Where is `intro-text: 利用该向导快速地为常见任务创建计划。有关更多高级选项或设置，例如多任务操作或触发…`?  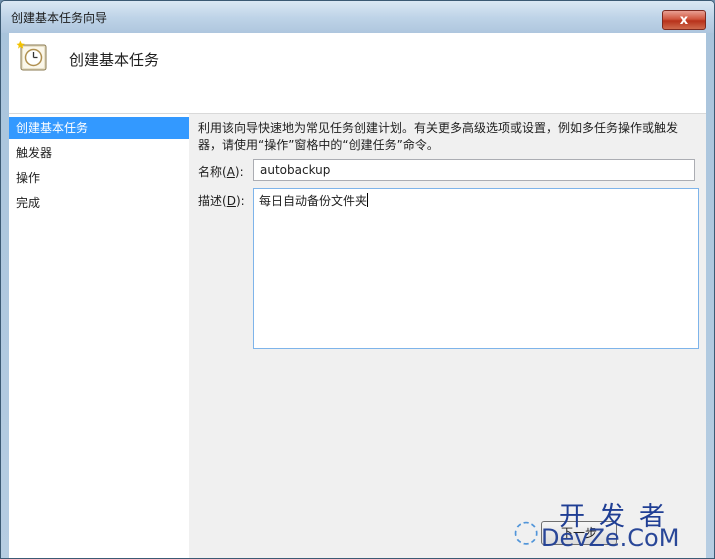 intro-text: 利用该向导快速地为常见任务创建计划。有关更多高级选项或设置，例如多任务操作或触发… is located at coordinates (438, 136).